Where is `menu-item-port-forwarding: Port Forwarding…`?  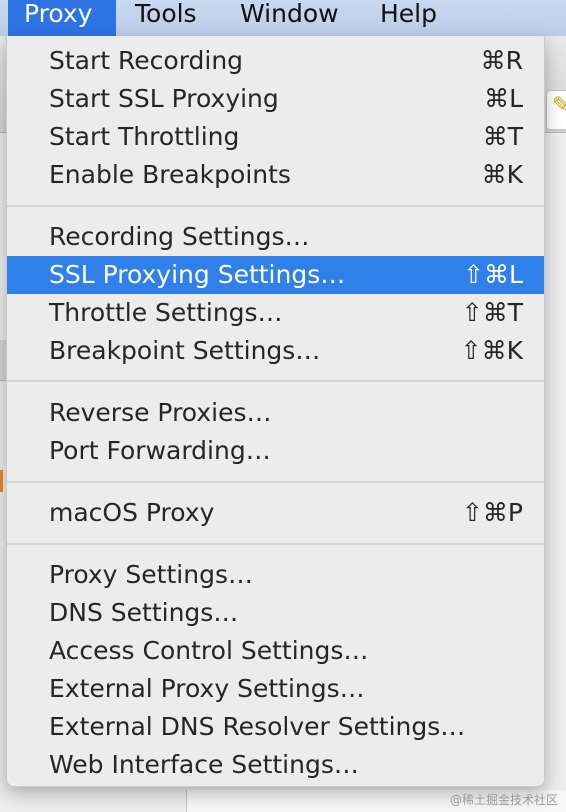
menu-item-port-forwarding: Port Forwarding… is located at coordinates (275, 451).